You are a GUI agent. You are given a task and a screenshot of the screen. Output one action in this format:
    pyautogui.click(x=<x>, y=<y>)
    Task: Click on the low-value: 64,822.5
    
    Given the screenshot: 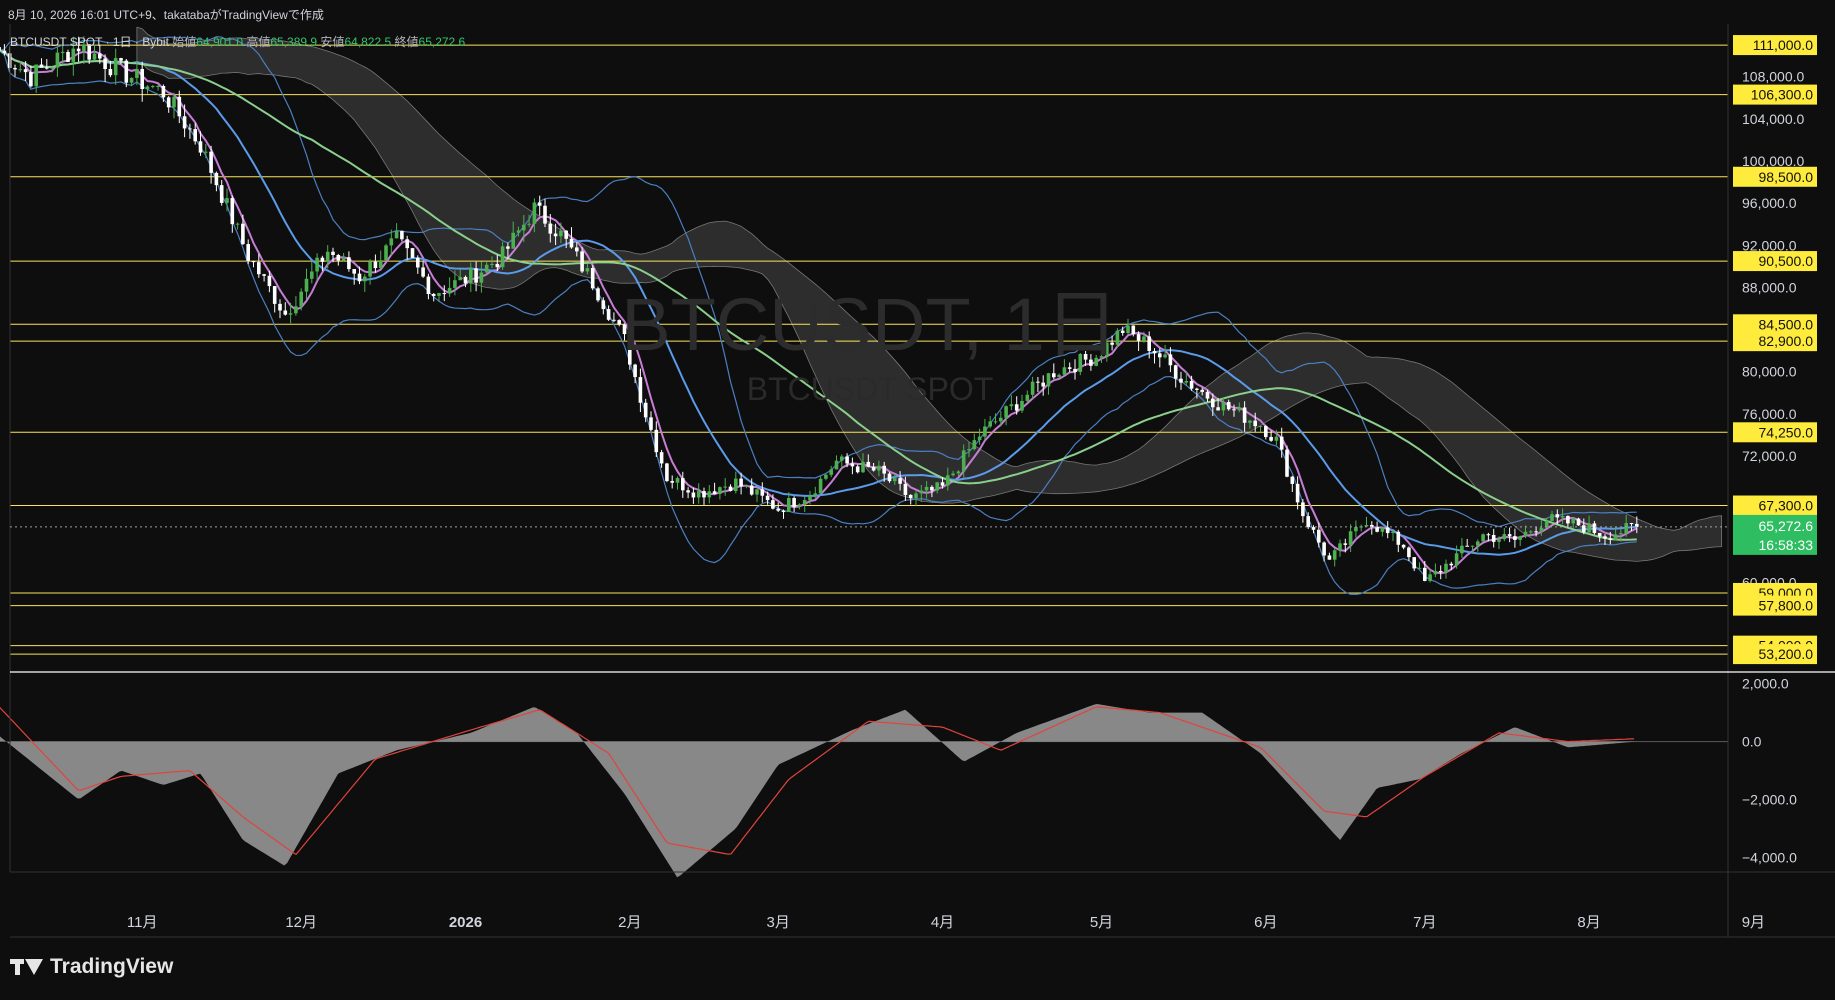 What is the action you would take?
    pyautogui.click(x=368, y=42)
    